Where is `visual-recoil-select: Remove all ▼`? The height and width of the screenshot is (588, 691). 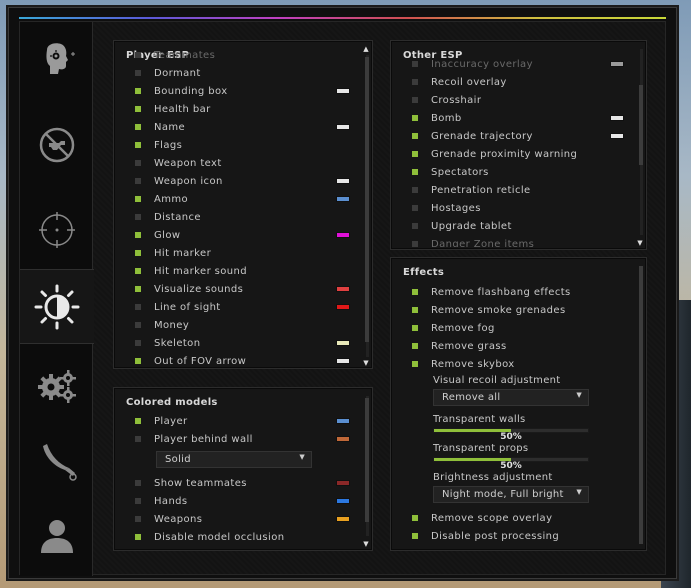 visual-recoil-select: Remove all ▼ is located at coordinates (511, 397).